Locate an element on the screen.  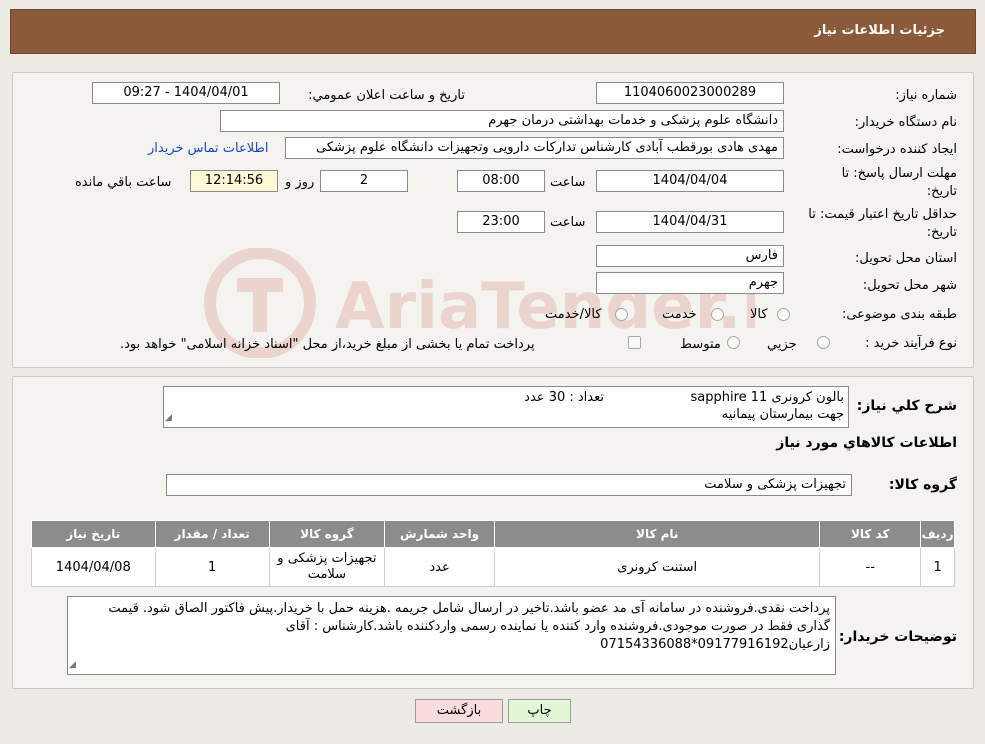
cell-item-code: -- is located at coordinates (870, 567).